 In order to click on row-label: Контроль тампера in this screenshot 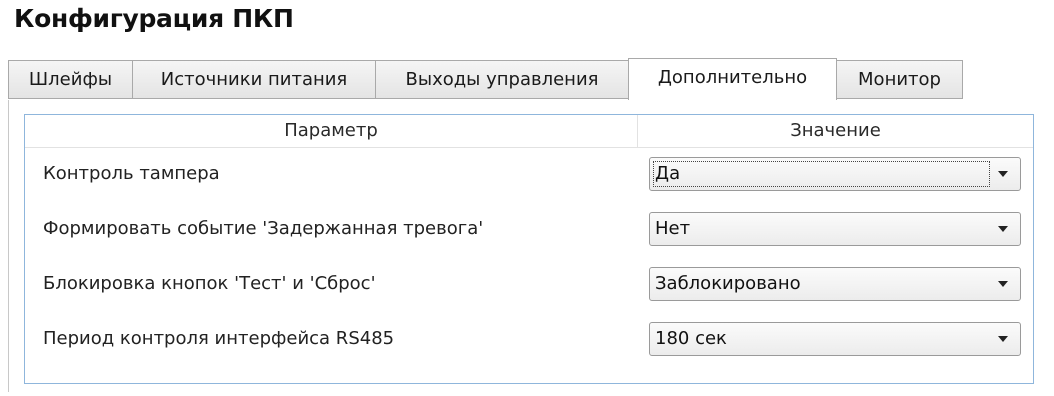, I will do `click(131, 173)`.